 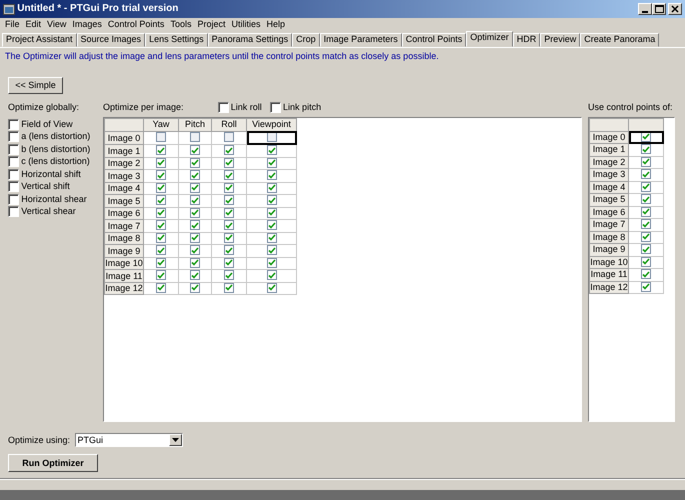 I want to click on menu-item: File, so click(x=12, y=24).